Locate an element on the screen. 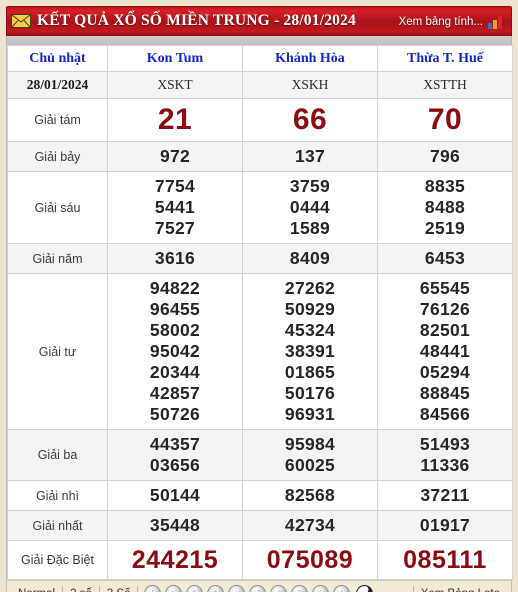 The image size is (518, 592). prize-number: 95042 is located at coordinates (175, 351).